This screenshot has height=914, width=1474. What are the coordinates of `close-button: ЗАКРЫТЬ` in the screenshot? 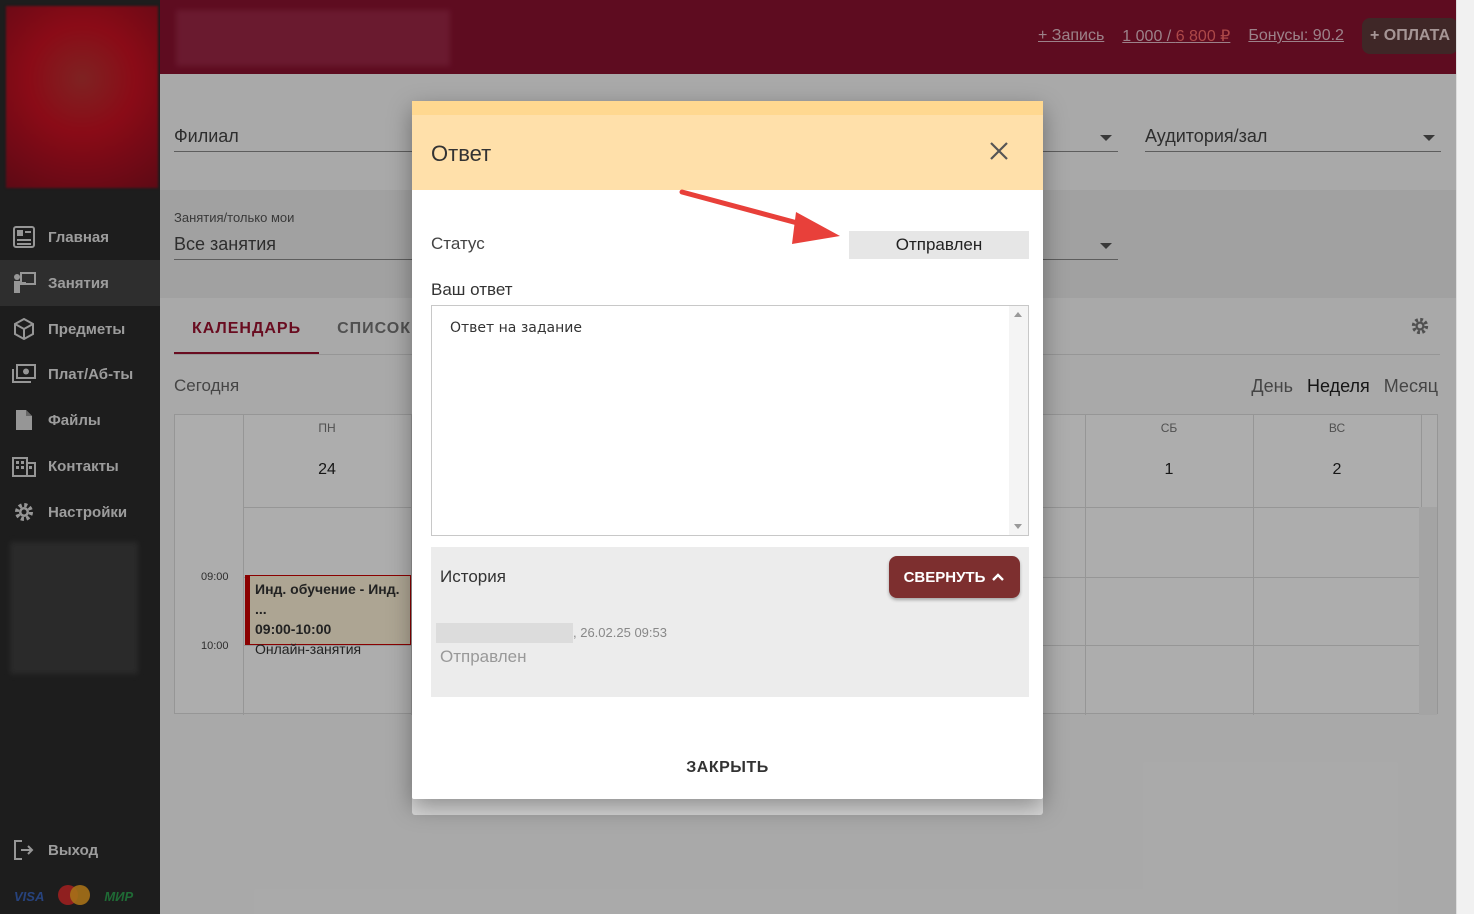 It's located at (727, 768).